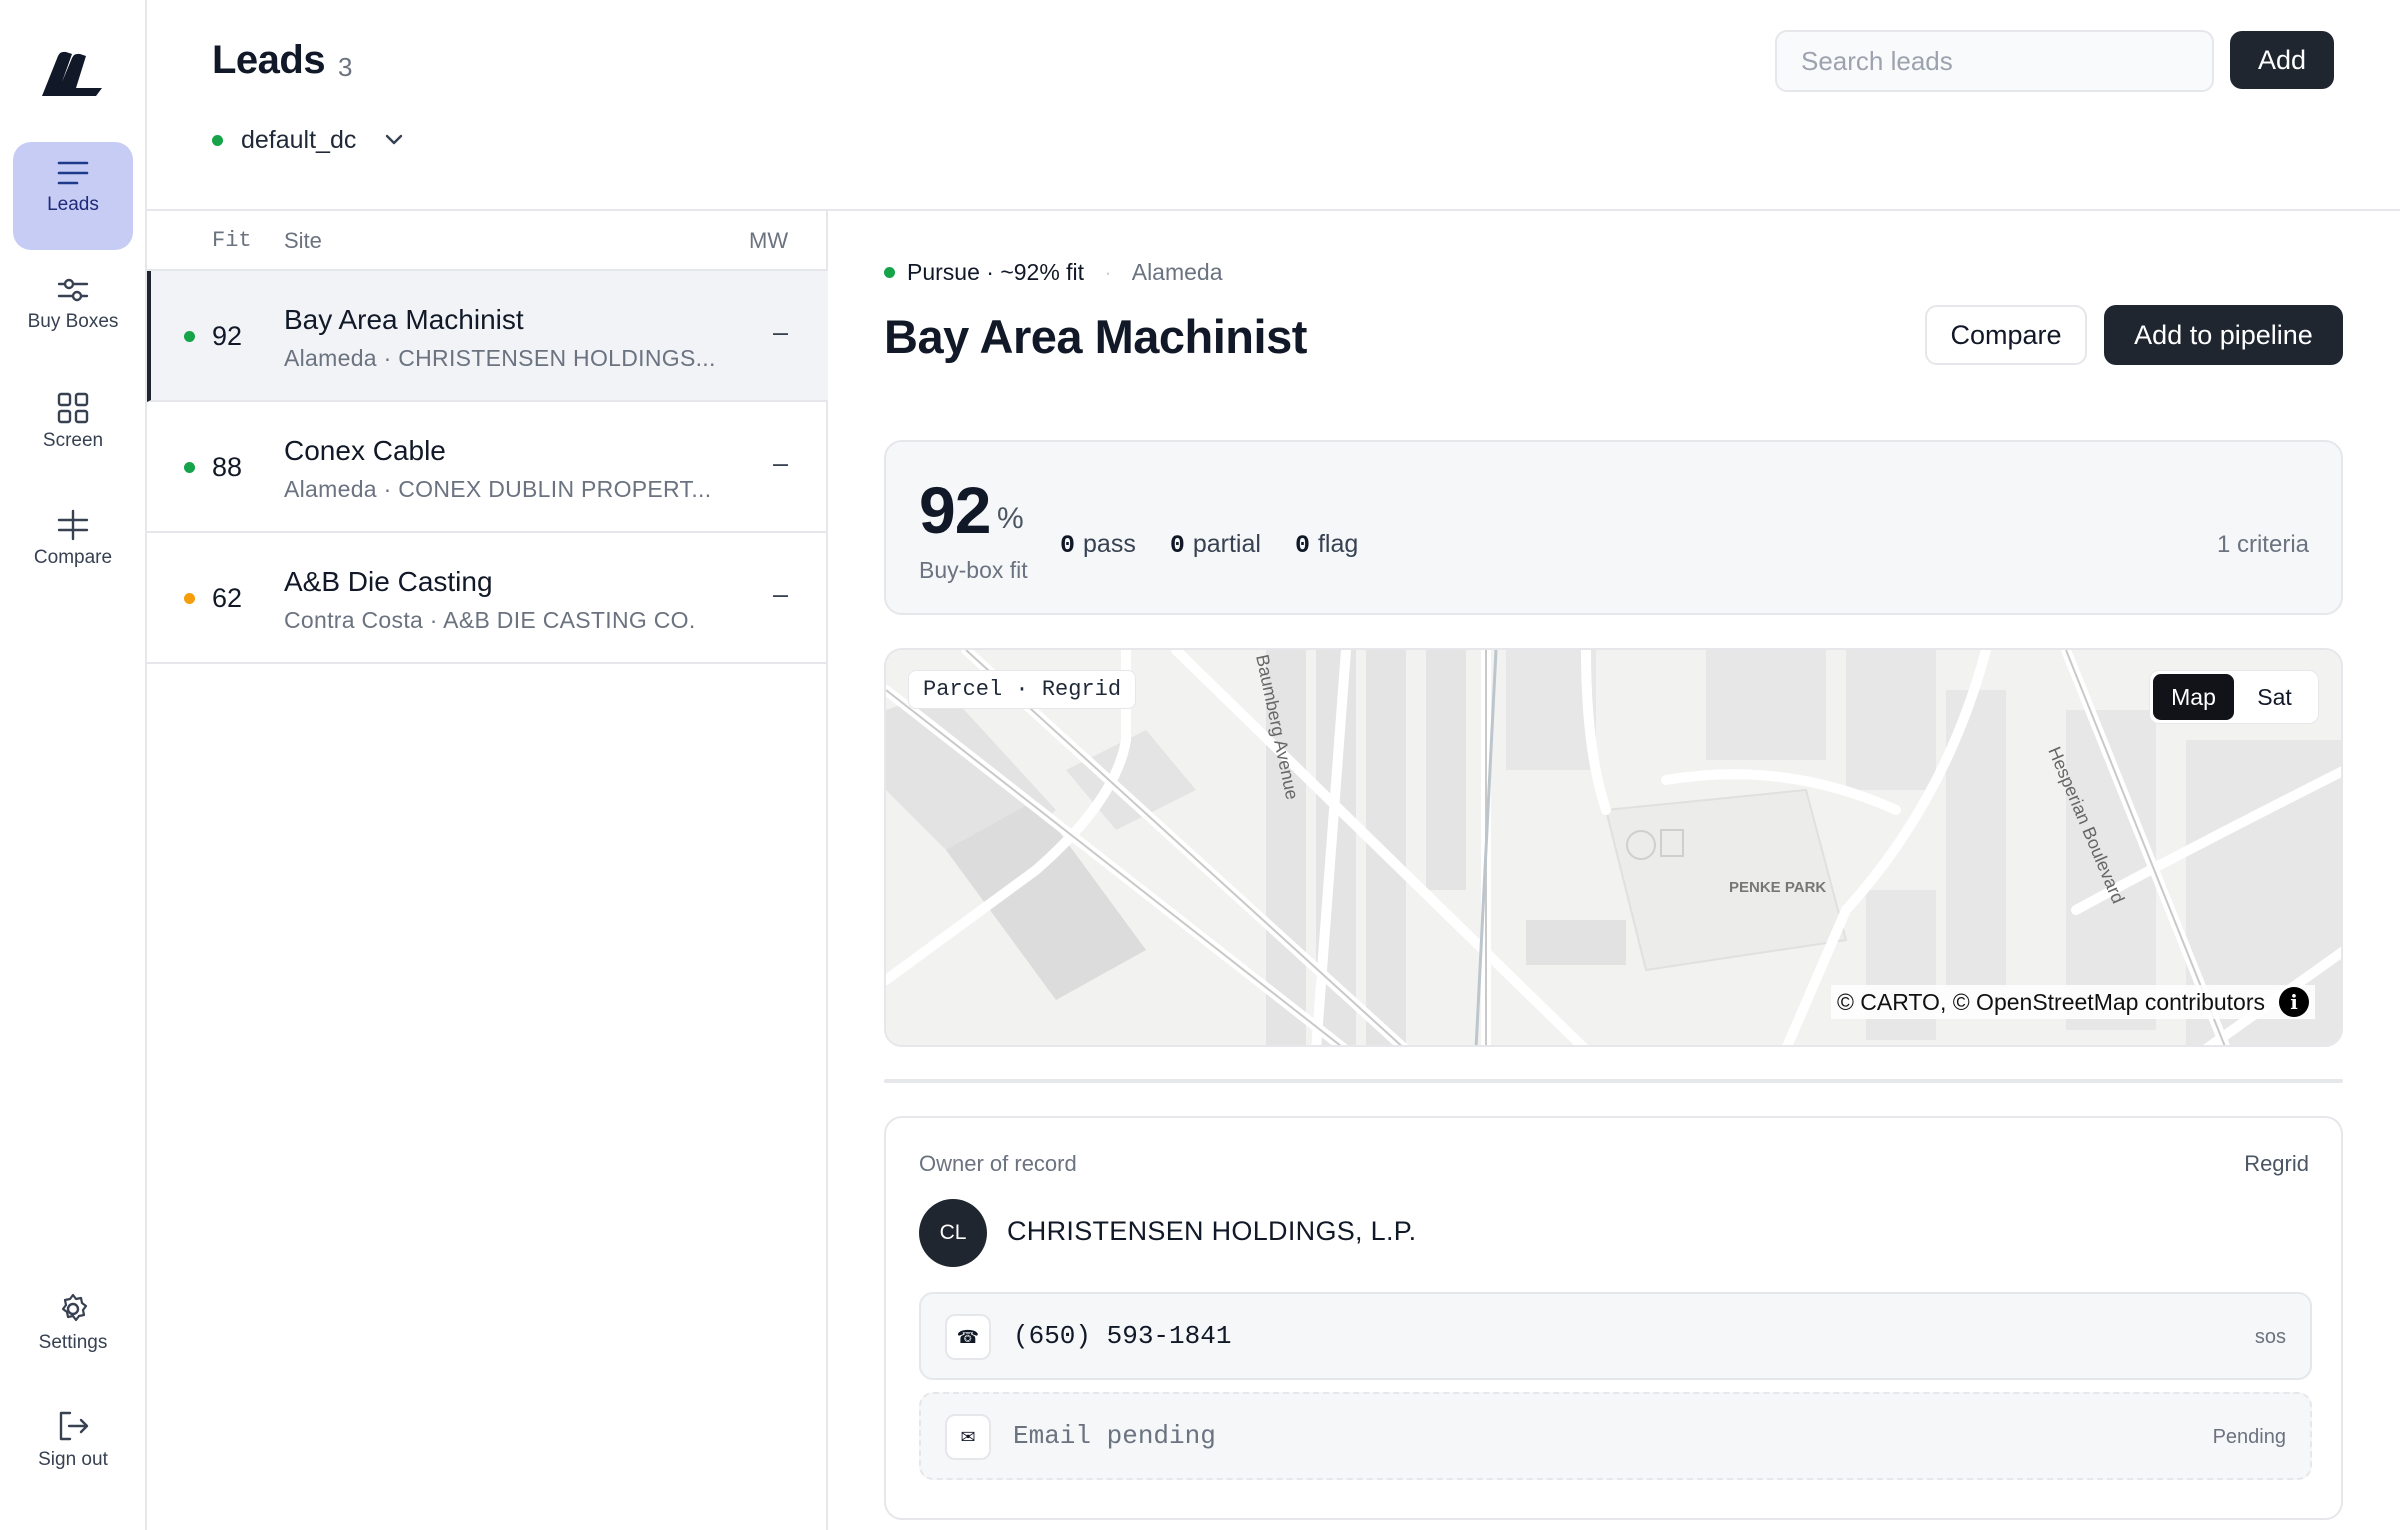 The height and width of the screenshot is (1530, 2400). What do you see at coordinates (1114, 1436) in the screenshot?
I see `email-value: Email pending` at bounding box center [1114, 1436].